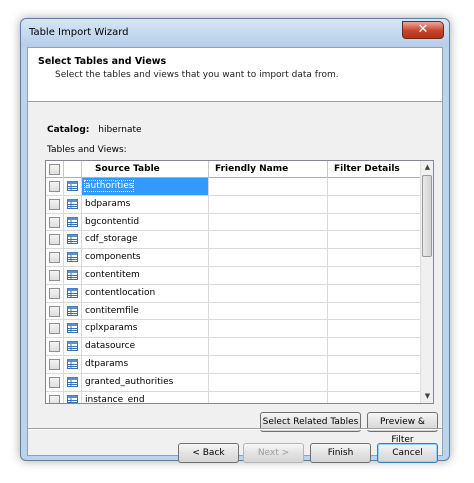 The image size is (474, 483). I want to click on close-button: ✕, so click(423, 30).